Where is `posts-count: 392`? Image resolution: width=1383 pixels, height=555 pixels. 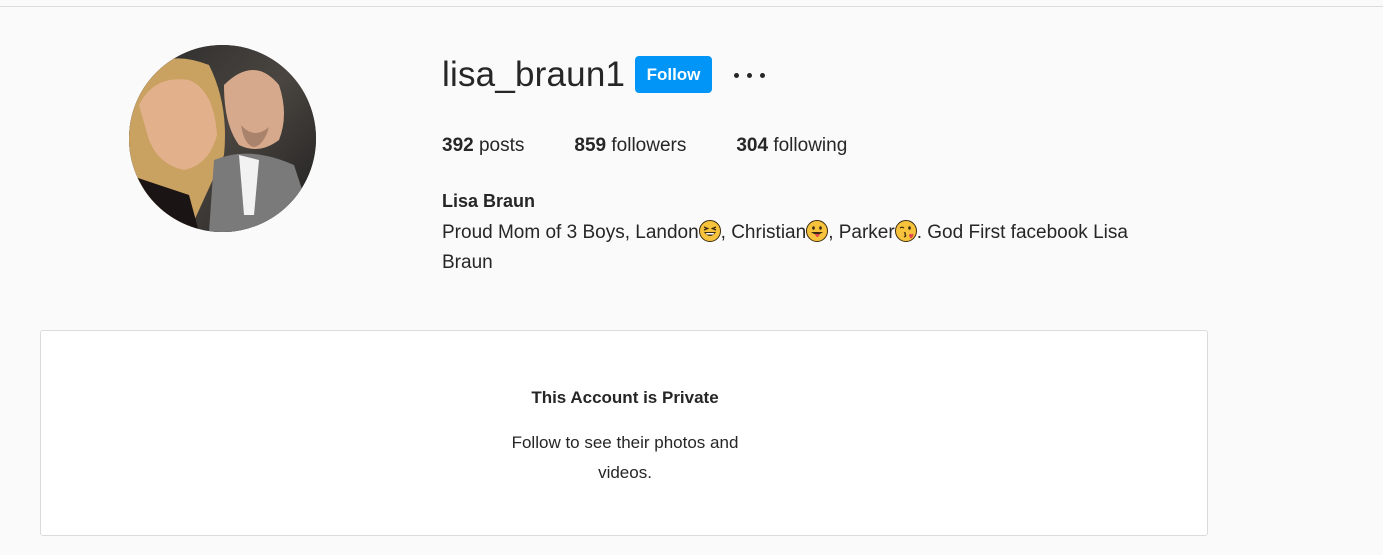
posts-count: 392 is located at coordinates (458, 145).